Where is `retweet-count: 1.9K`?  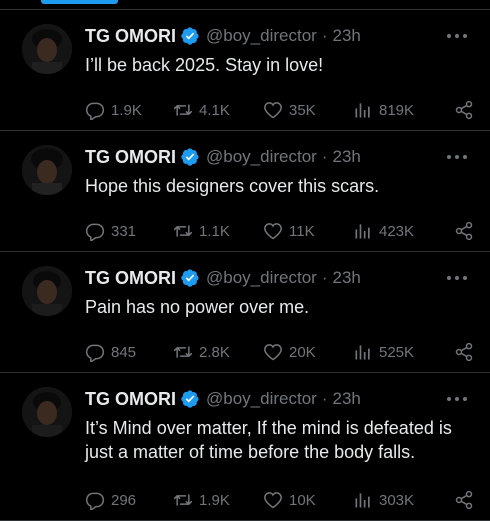
retweet-count: 1.9K is located at coordinates (214, 500).